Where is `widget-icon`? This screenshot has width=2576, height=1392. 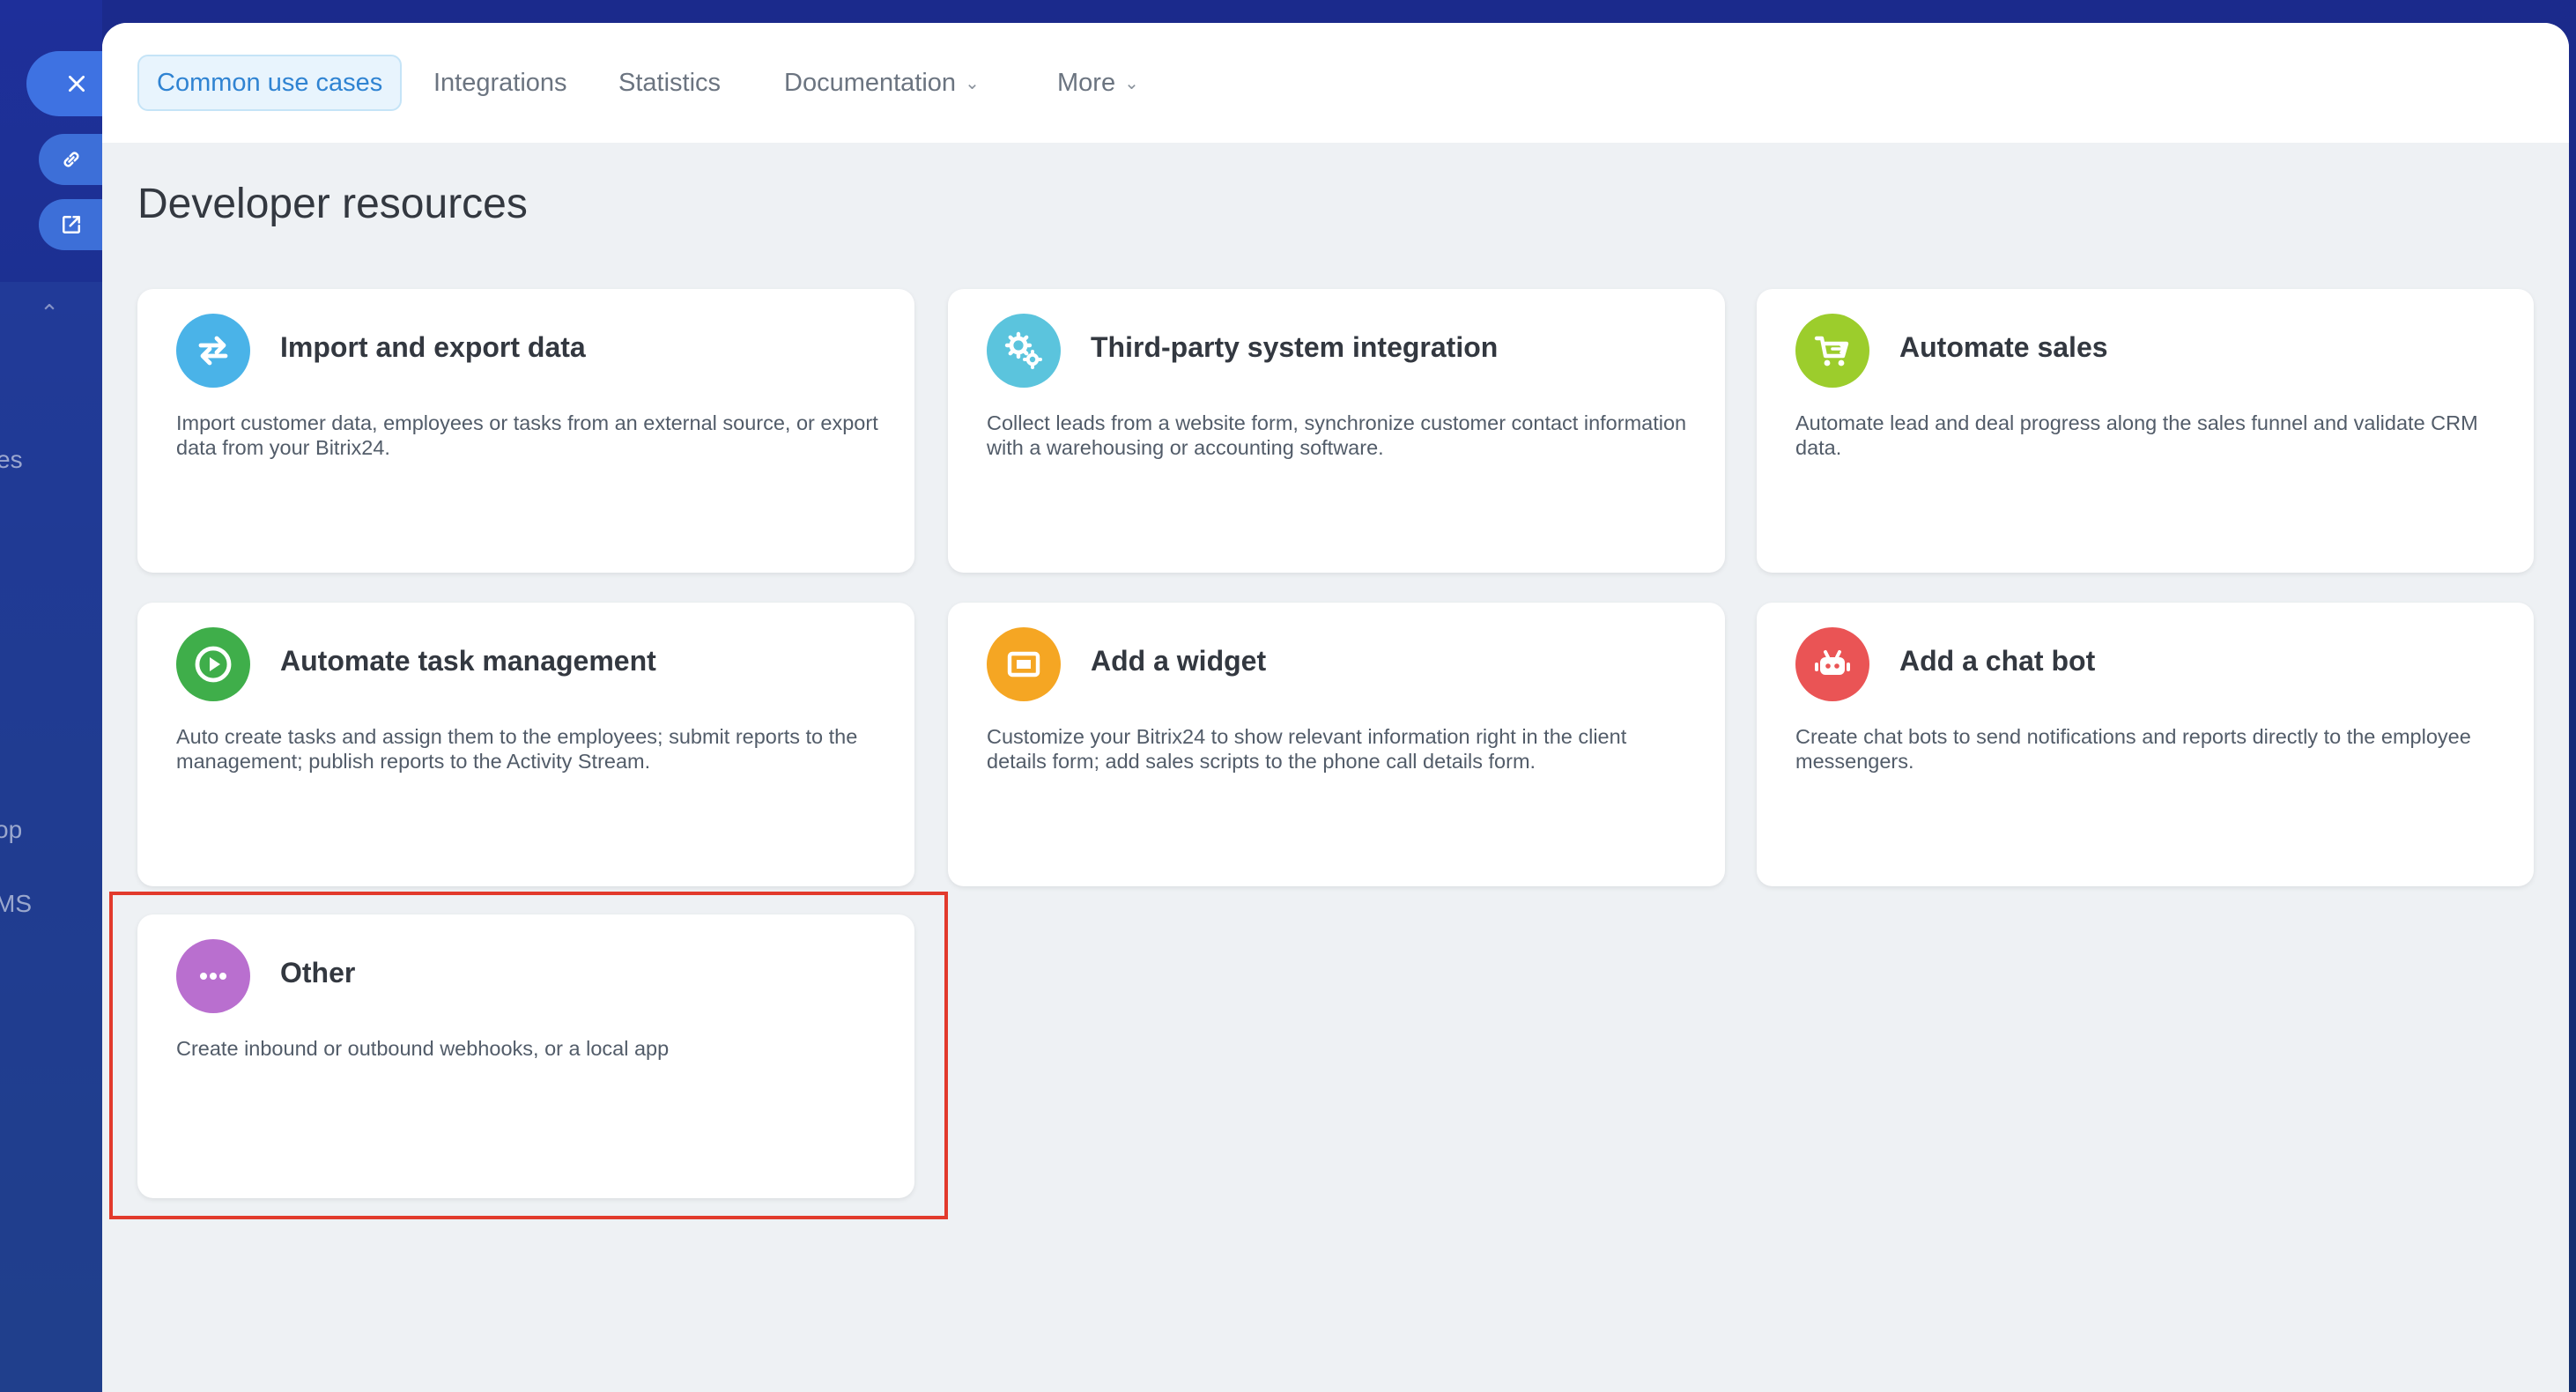 widget-icon is located at coordinates (1024, 664).